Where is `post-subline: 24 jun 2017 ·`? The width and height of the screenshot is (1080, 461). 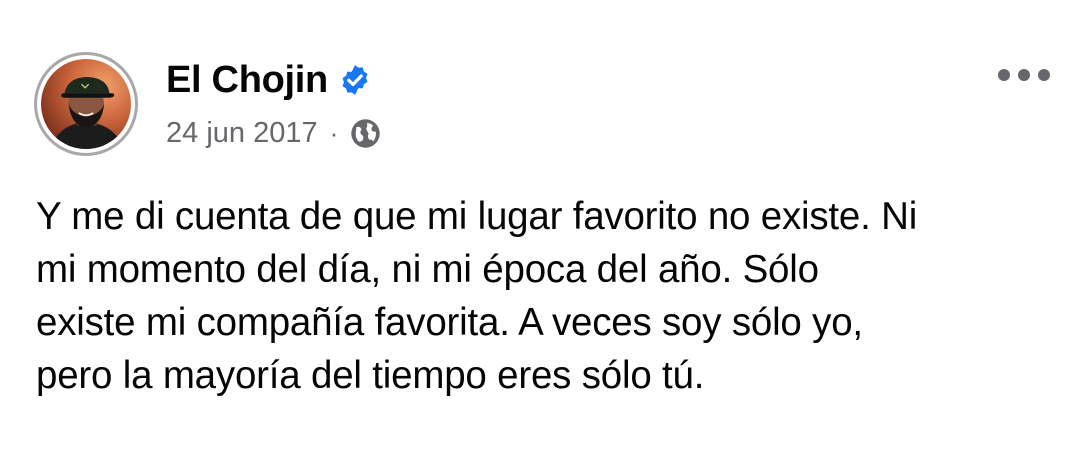 post-subline: 24 jun 2017 · is located at coordinates (273, 133).